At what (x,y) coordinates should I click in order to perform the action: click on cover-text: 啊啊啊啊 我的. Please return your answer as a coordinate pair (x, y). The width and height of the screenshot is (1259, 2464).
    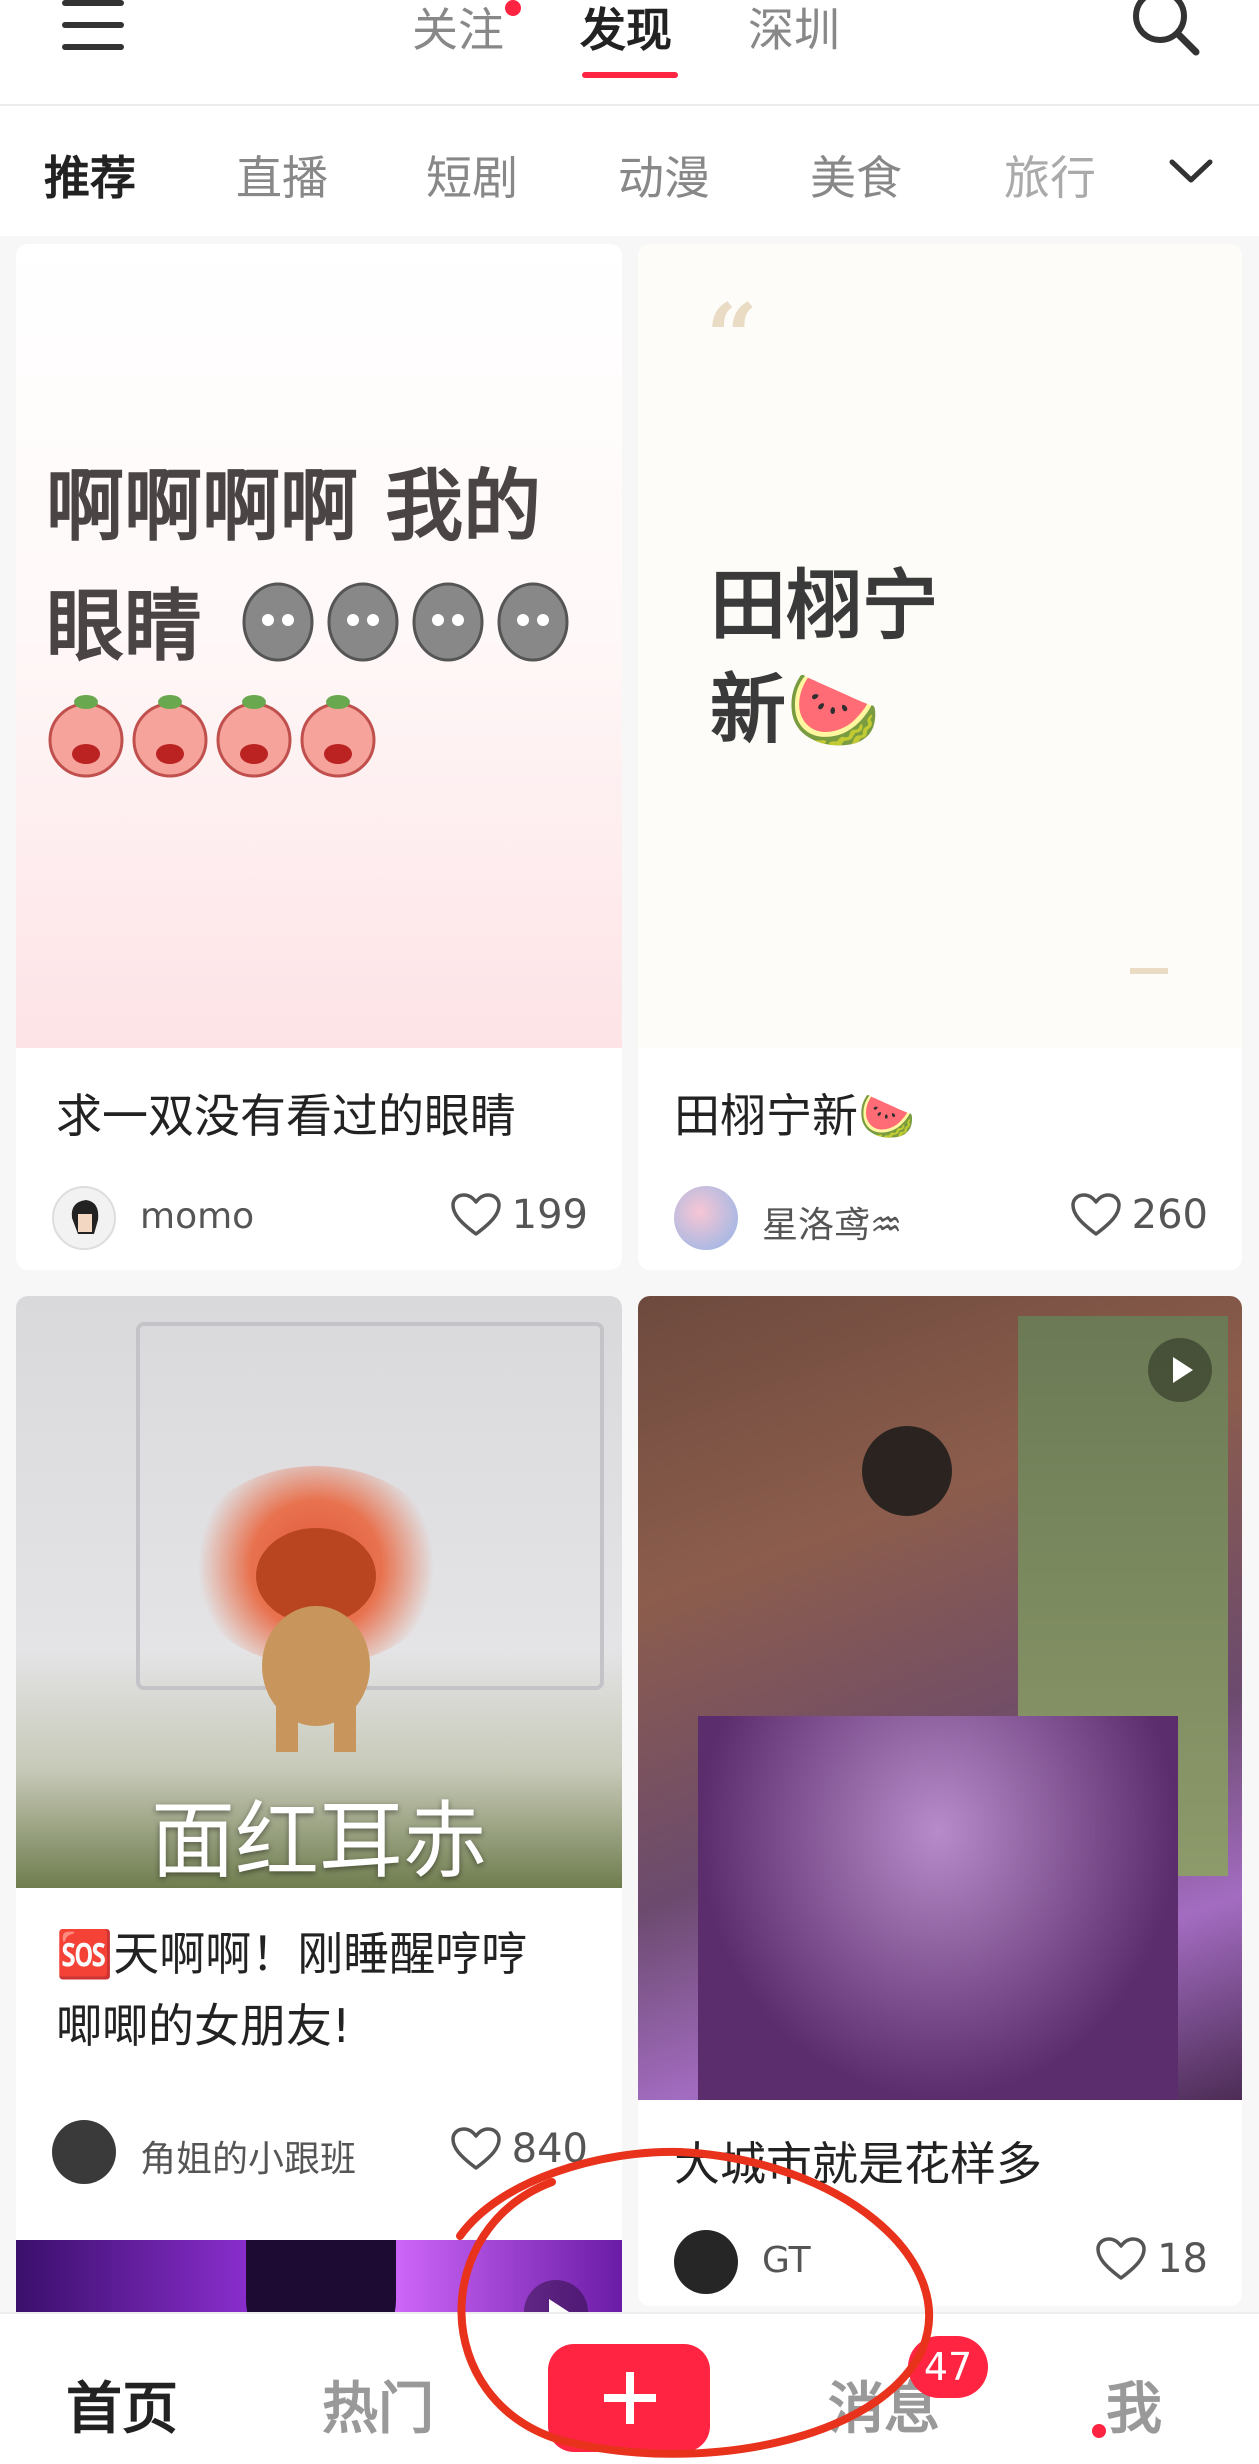
    Looking at the image, I should click on (294, 507).